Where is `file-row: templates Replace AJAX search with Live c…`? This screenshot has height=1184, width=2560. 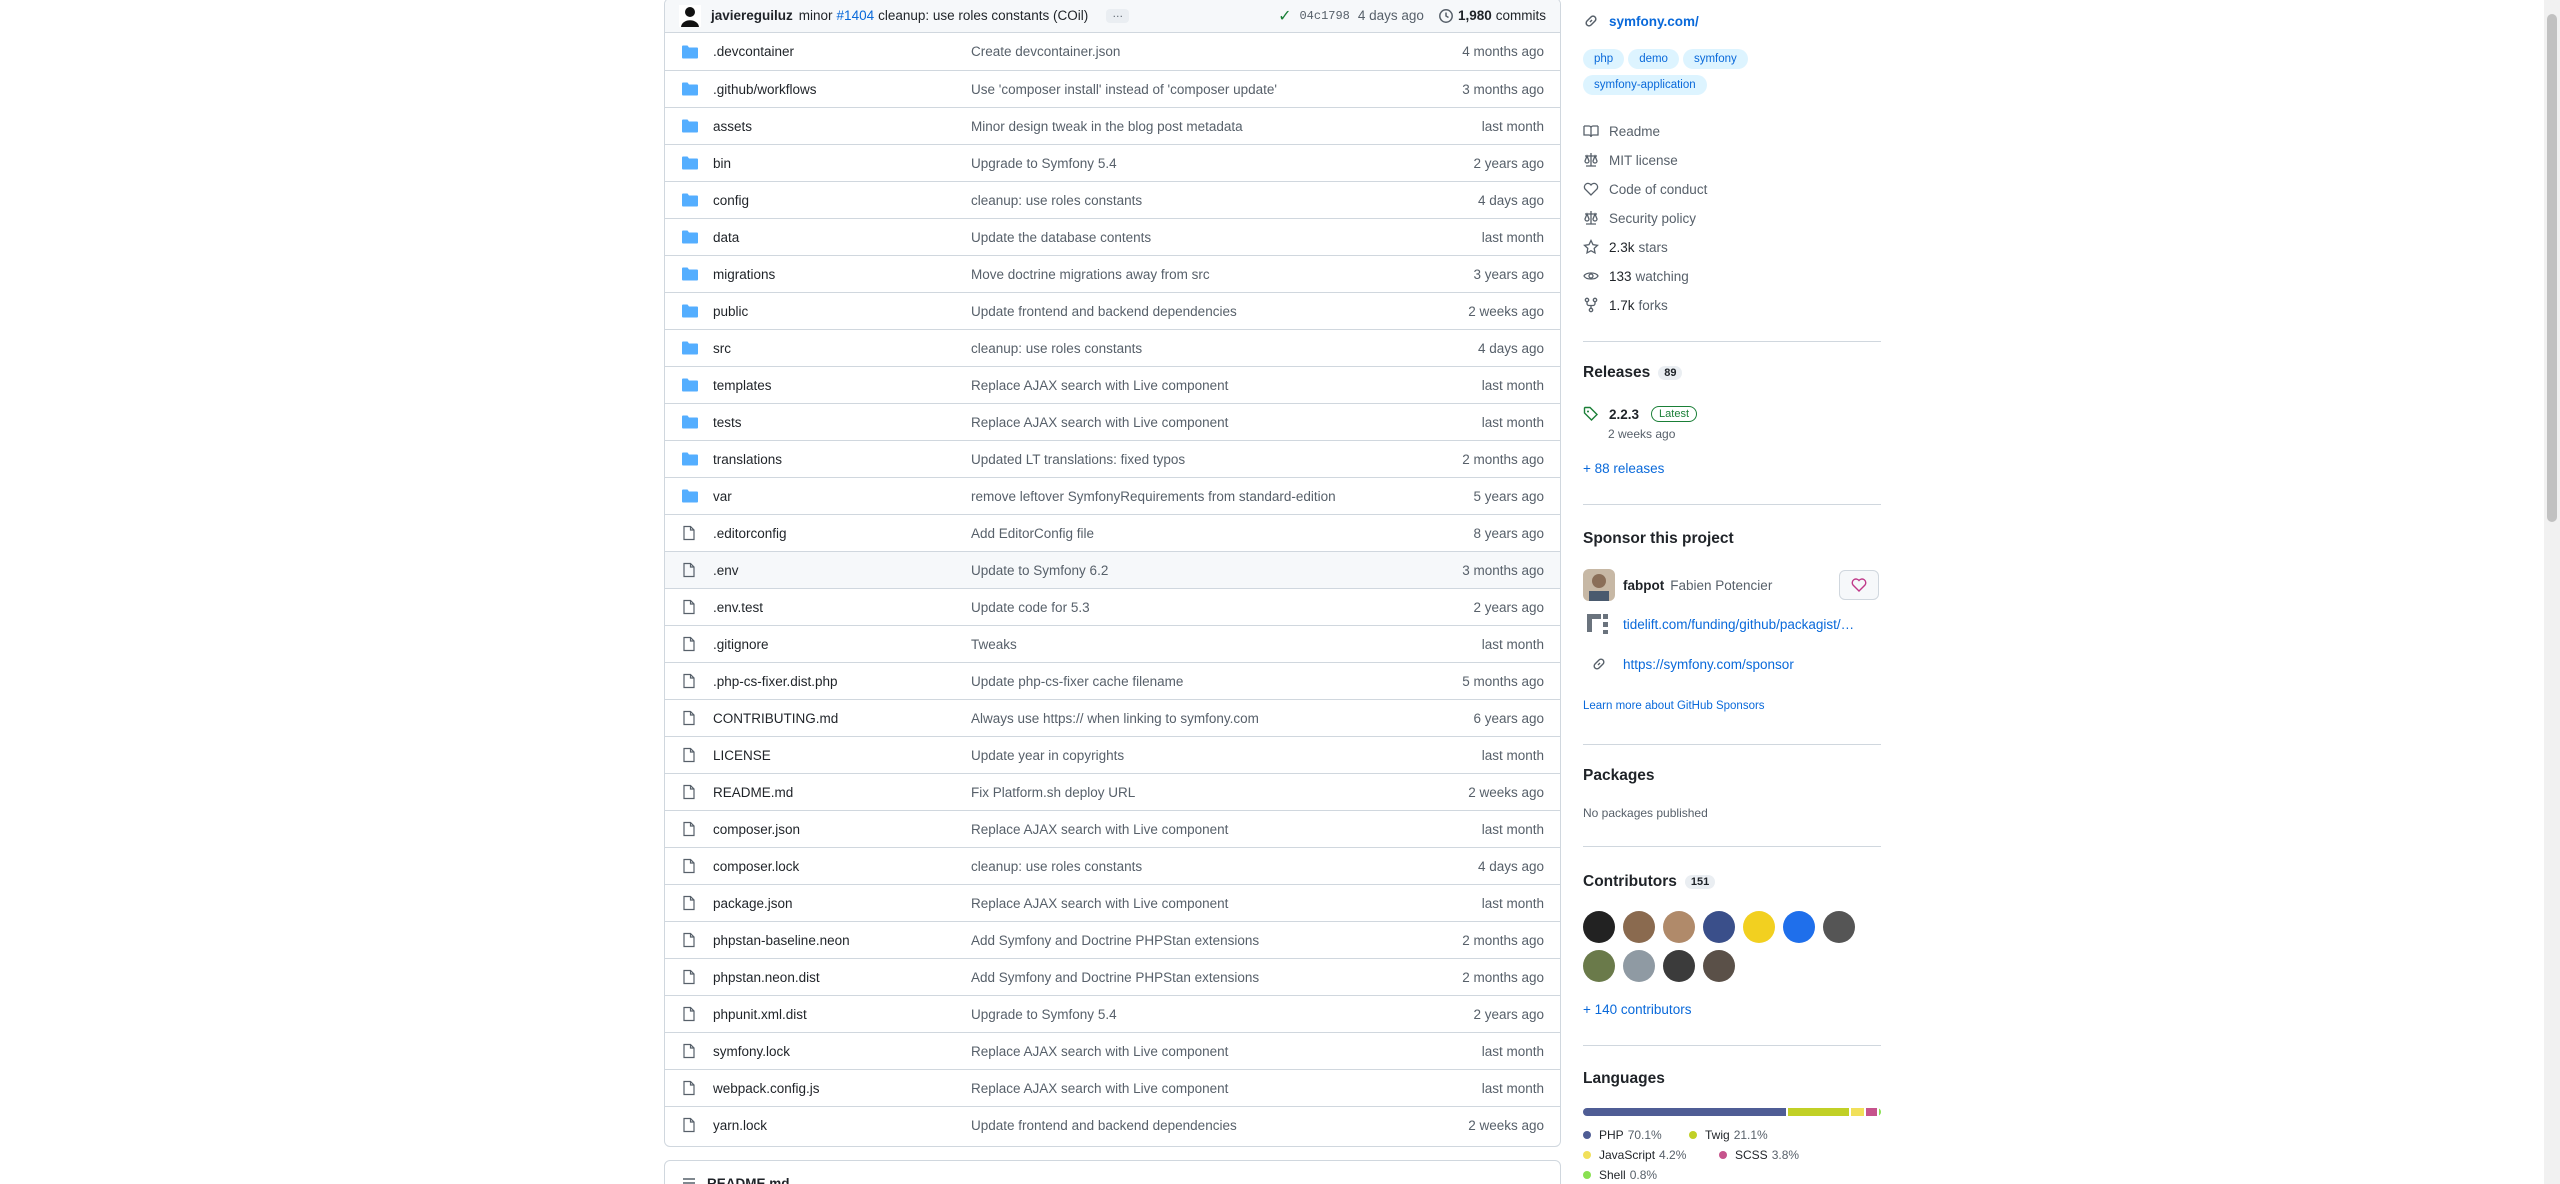
file-row: templates Replace AJAX search with Live c… is located at coordinates (1112, 384).